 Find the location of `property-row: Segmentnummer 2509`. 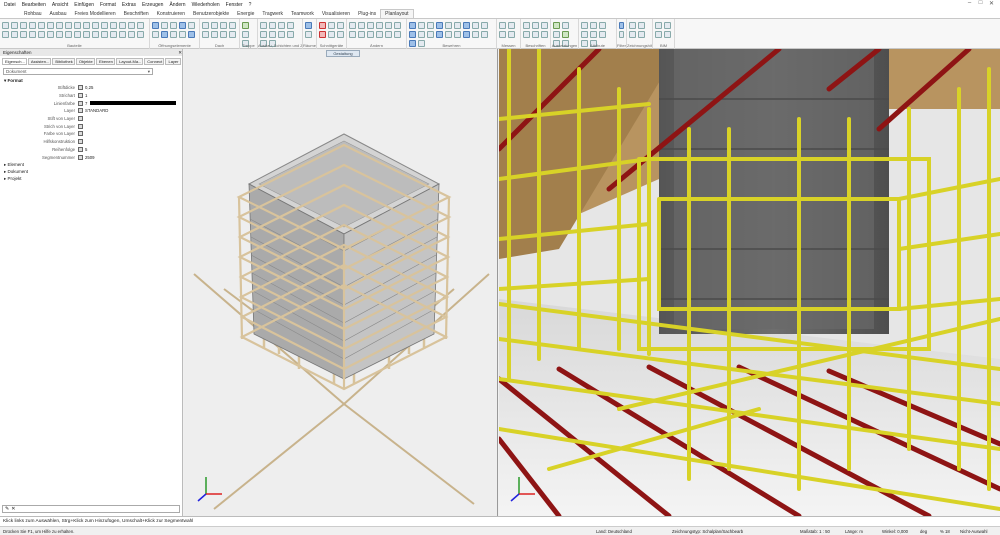

property-row: Segmentnummer 2509 is located at coordinates (91, 157).